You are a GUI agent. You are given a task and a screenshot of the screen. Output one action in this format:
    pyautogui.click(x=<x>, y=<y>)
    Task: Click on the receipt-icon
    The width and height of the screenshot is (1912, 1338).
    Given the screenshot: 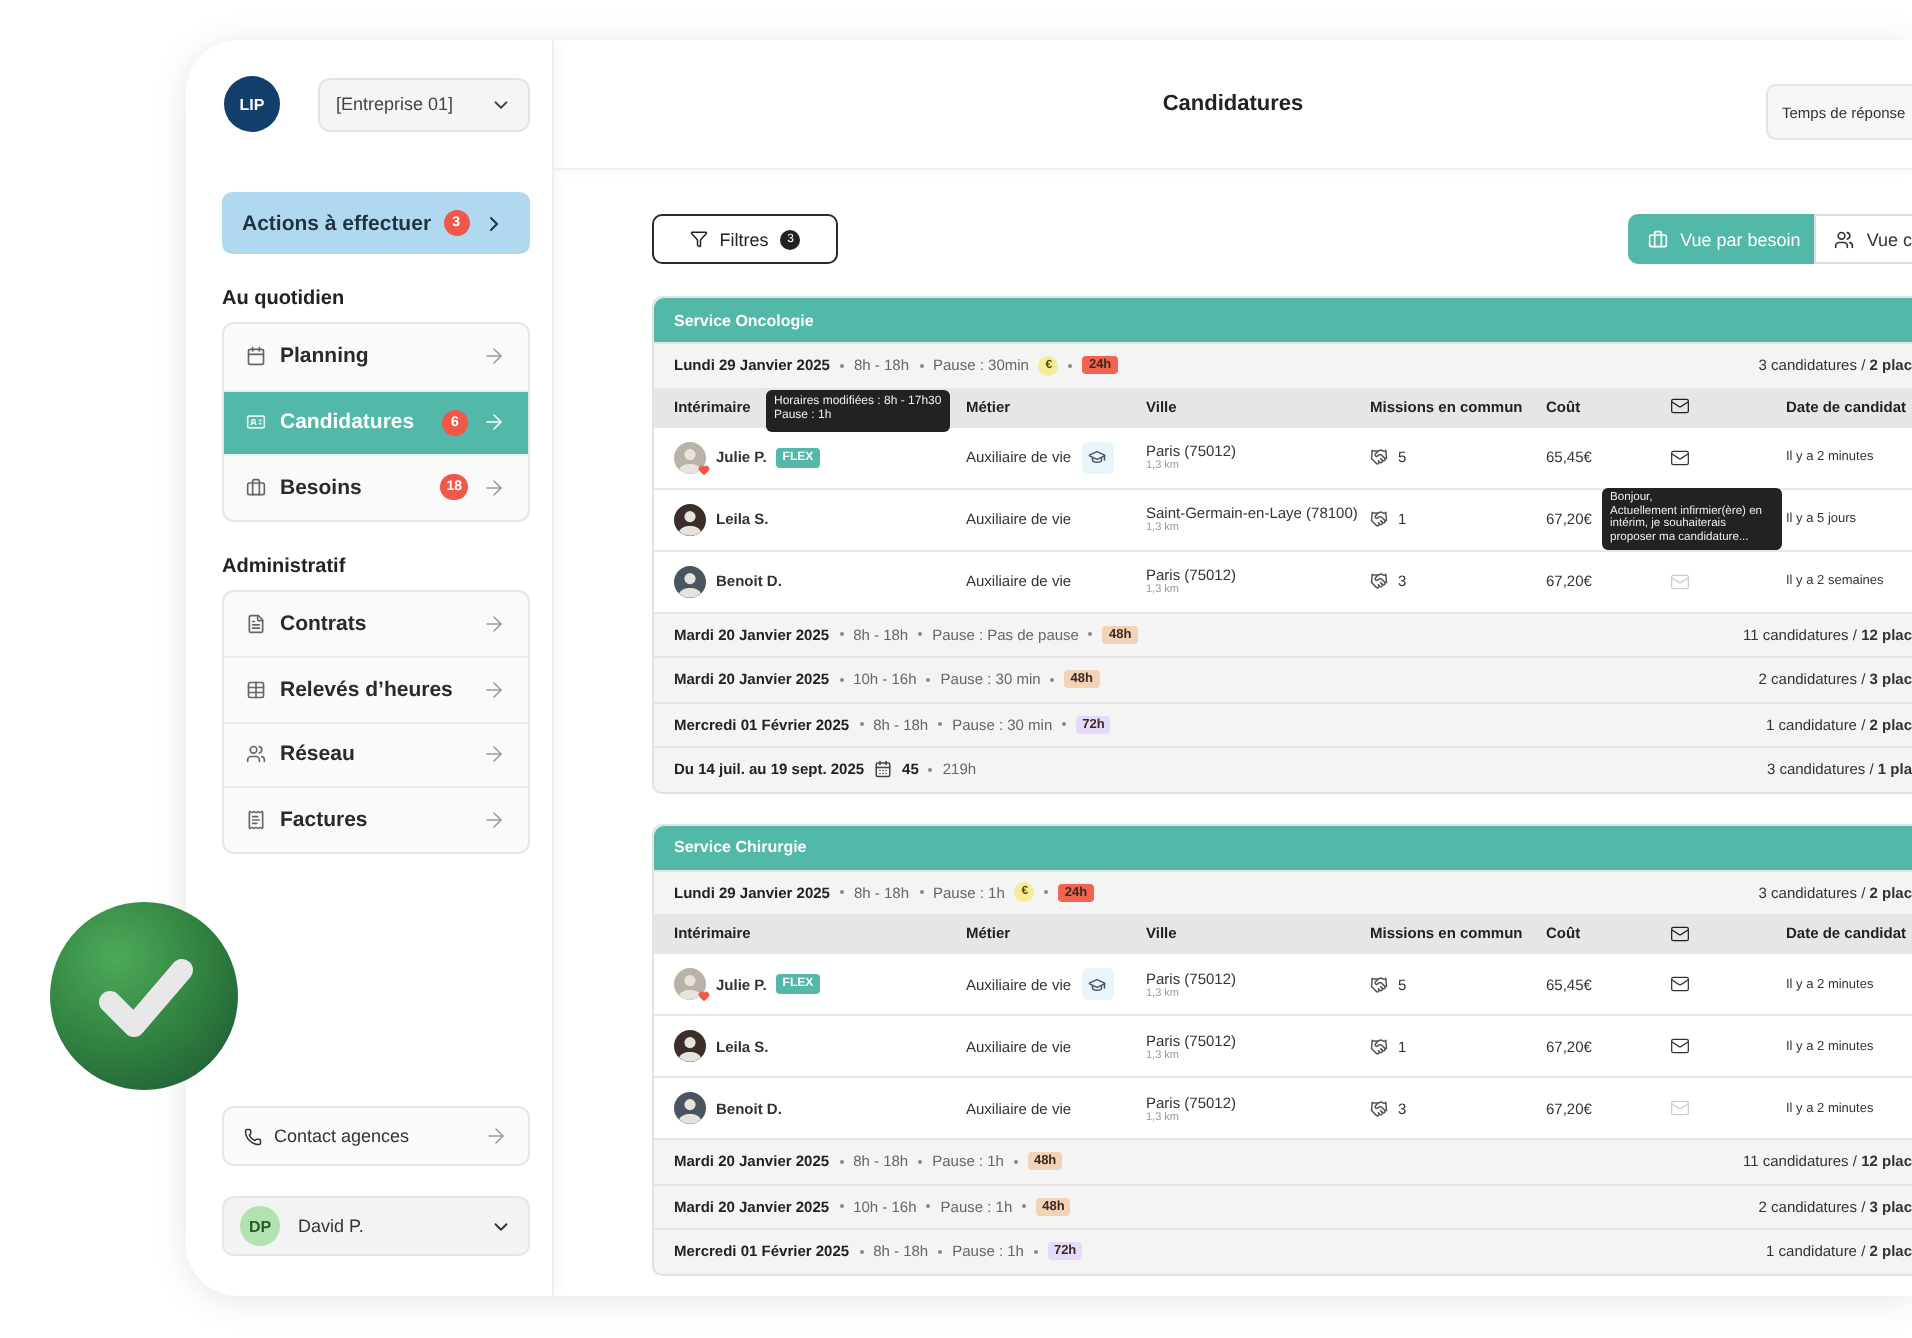 What is the action you would take?
    pyautogui.click(x=256, y=819)
    